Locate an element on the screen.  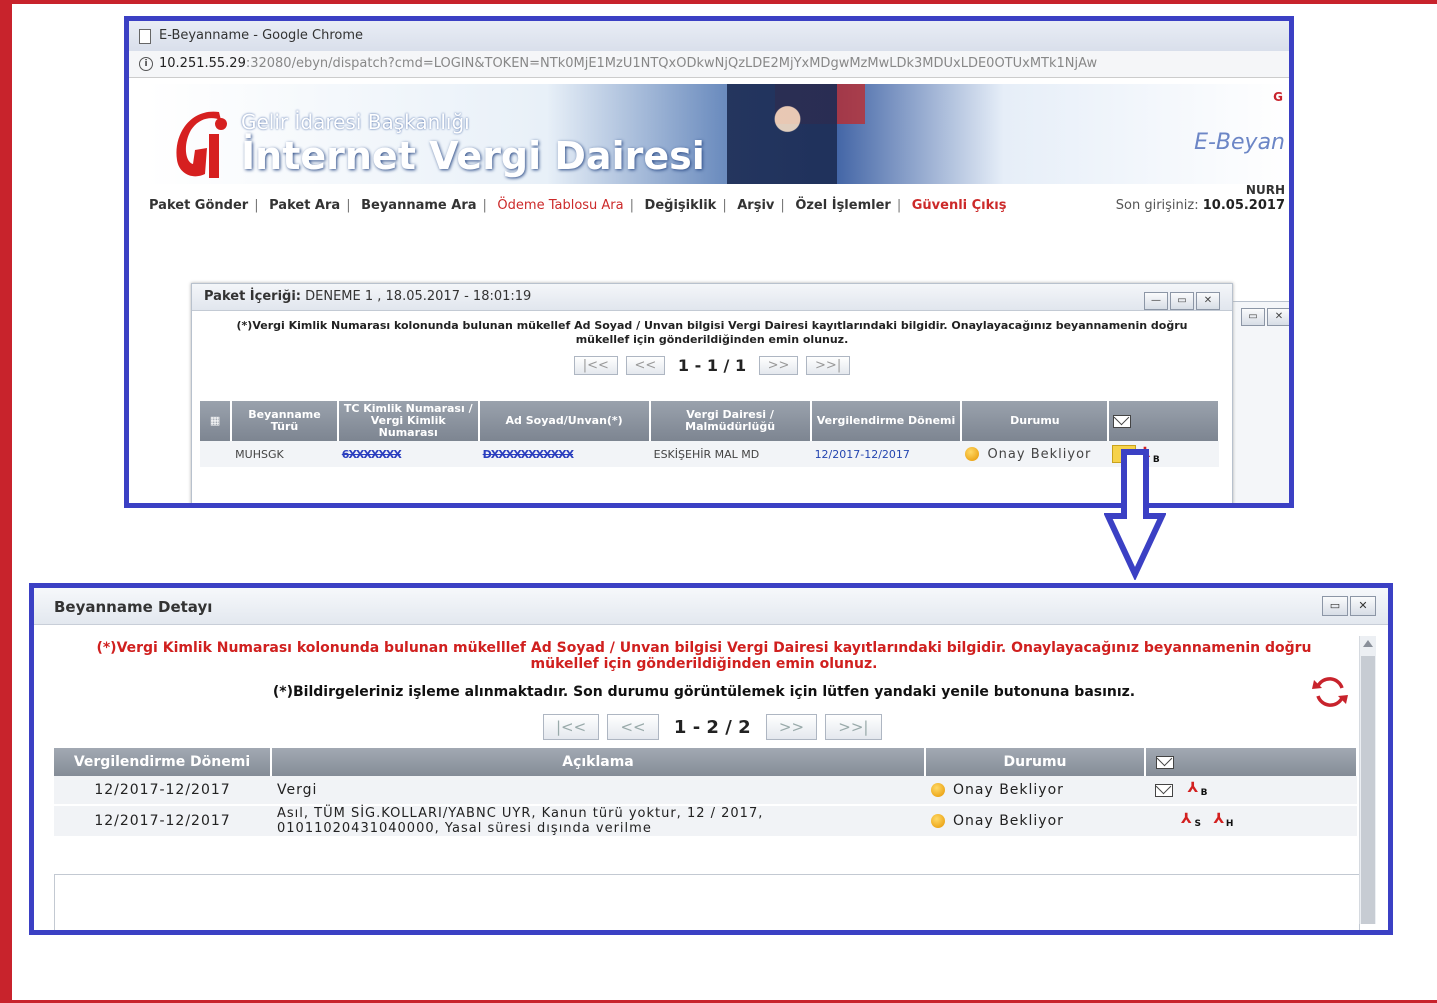
pdf-b-icon: ⅄B is located at coordinates (1197, 790).